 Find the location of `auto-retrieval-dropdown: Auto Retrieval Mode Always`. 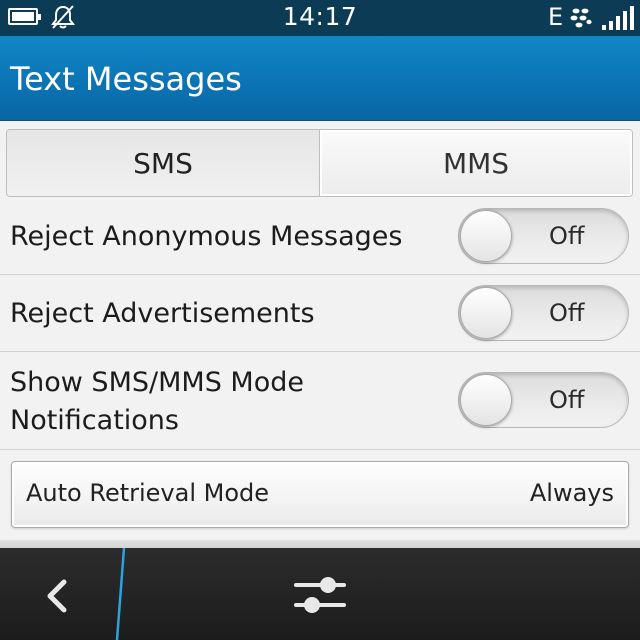

auto-retrieval-dropdown: Auto Retrieval Mode Always is located at coordinates (320, 494).